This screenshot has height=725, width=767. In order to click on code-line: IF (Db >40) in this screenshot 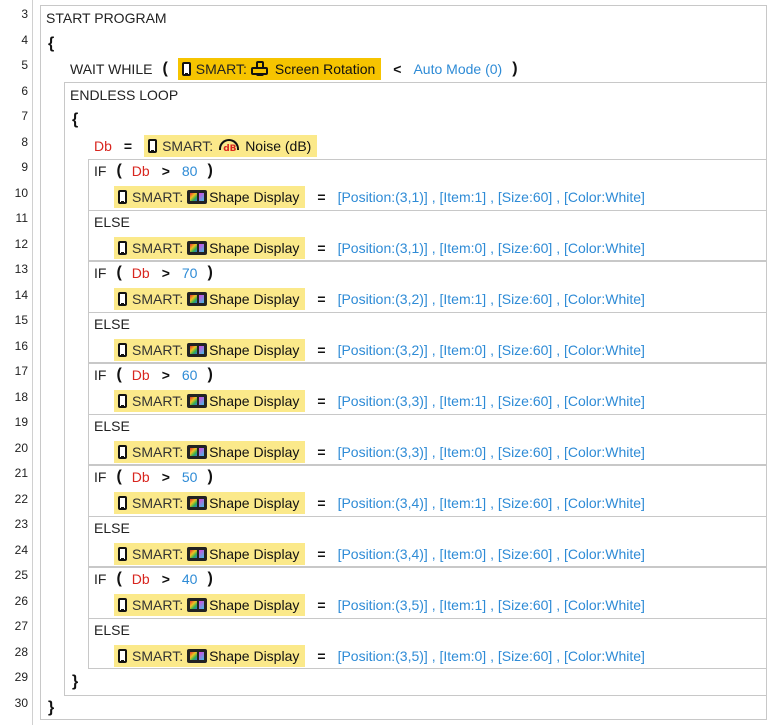, I will do `click(158, 580)`.